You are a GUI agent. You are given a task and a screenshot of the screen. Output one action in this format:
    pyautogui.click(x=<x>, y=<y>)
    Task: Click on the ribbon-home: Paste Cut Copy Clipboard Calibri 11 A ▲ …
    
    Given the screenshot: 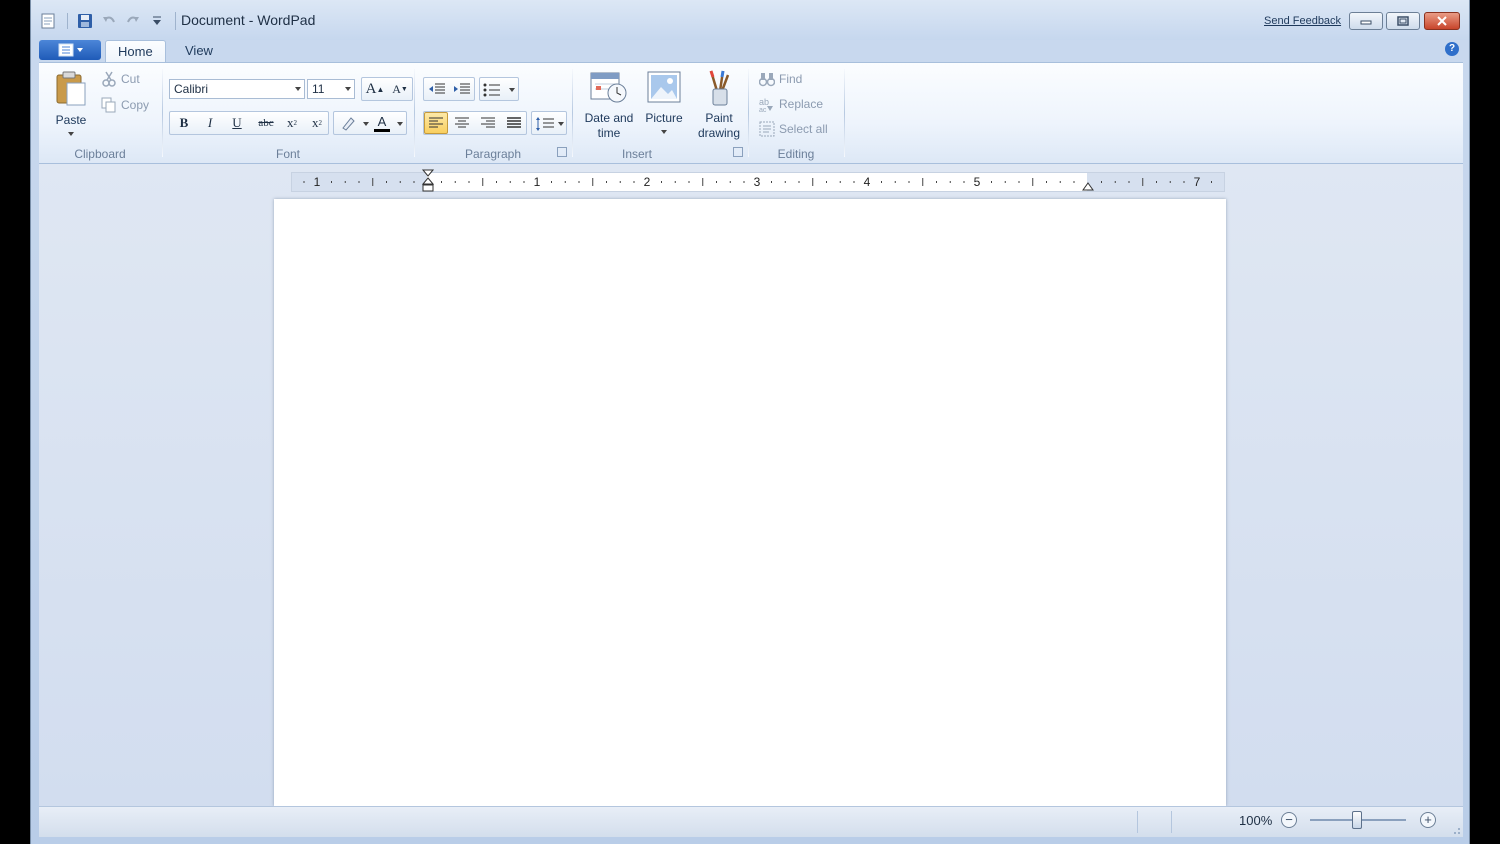 What is the action you would take?
    pyautogui.click(x=751, y=113)
    